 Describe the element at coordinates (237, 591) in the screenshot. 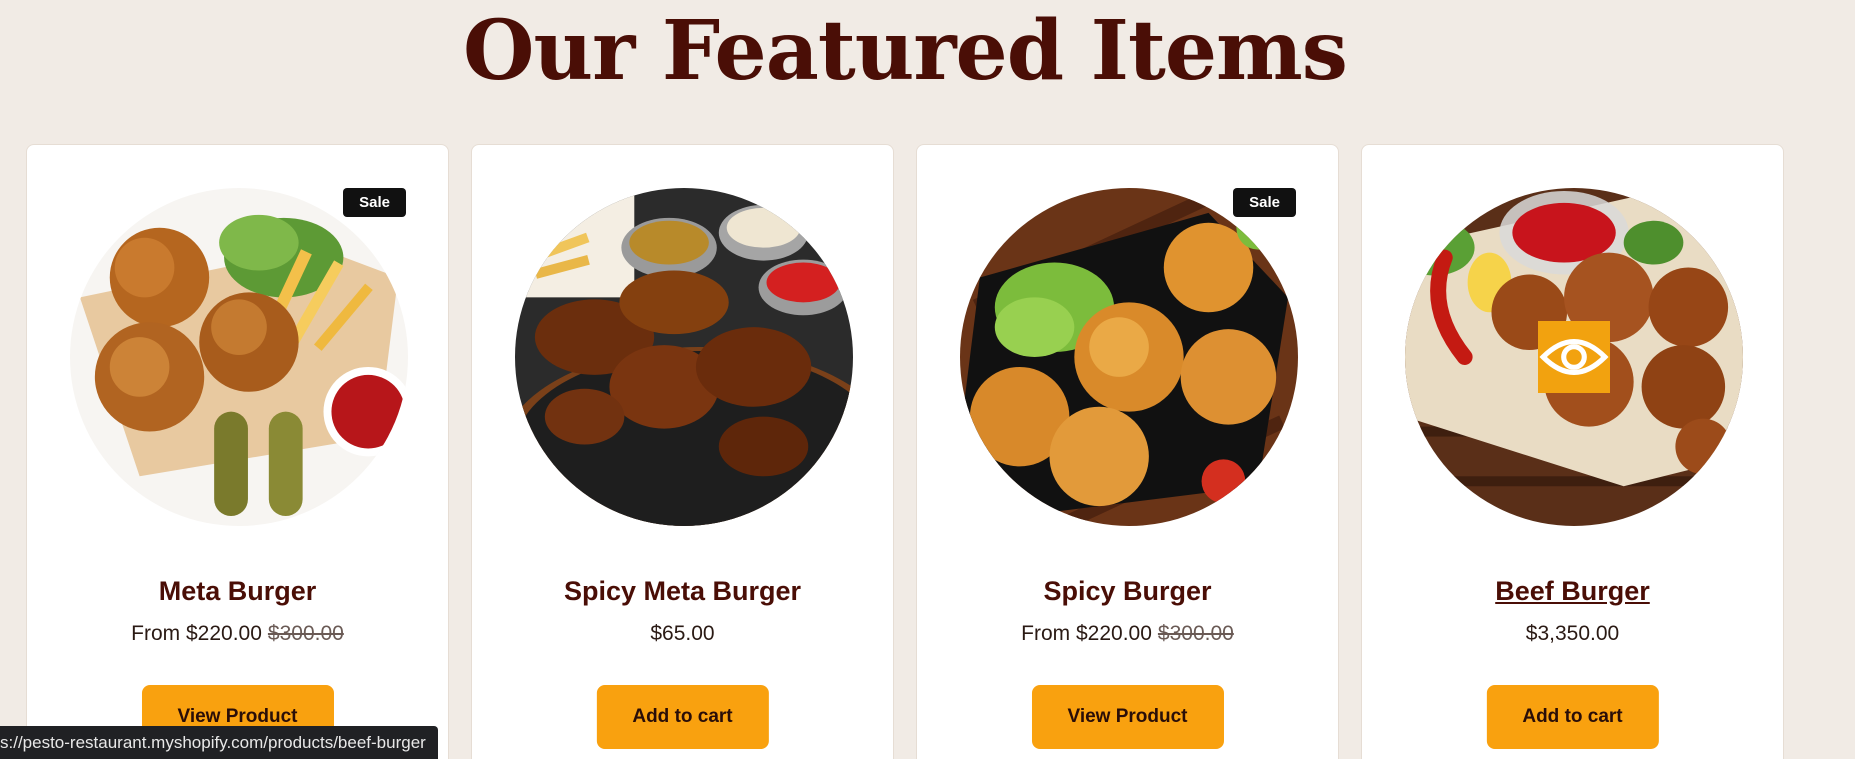

I see `product-title: Meta Burger` at that location.